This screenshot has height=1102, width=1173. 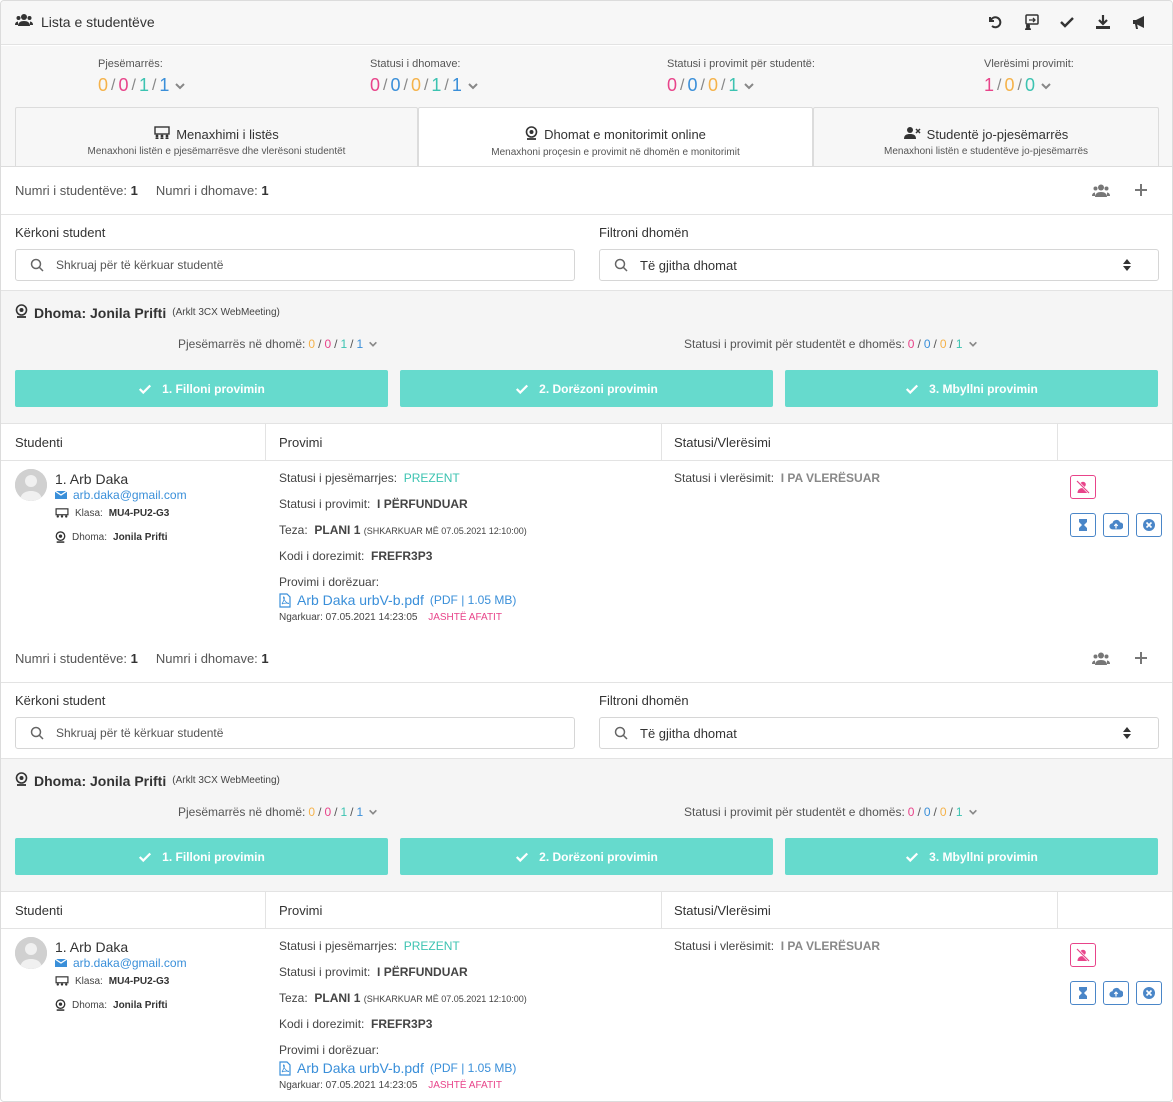 What do you see at coordinates (329, 582) in the screenshot?
I see `submitted-label: Provimi i dorëzuar:` at bounding box center [329, 582].